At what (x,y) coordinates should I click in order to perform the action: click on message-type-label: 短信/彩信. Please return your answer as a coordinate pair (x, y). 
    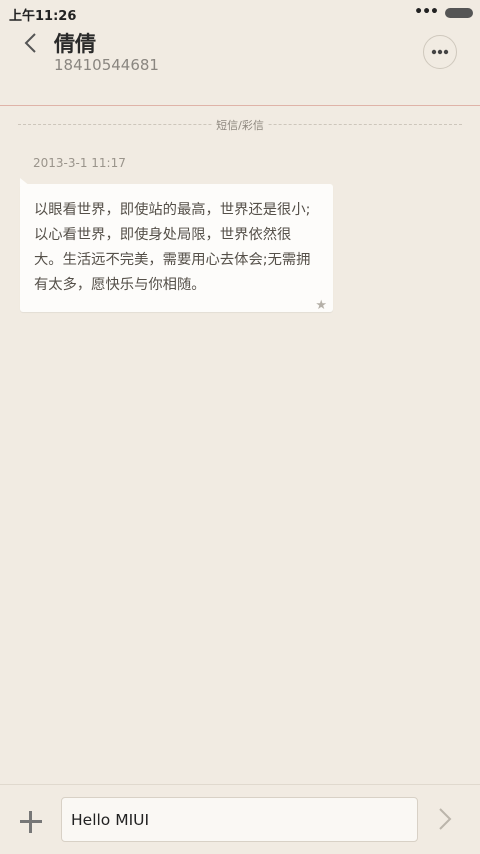
    Looking at the image, I should click on (240, 125).